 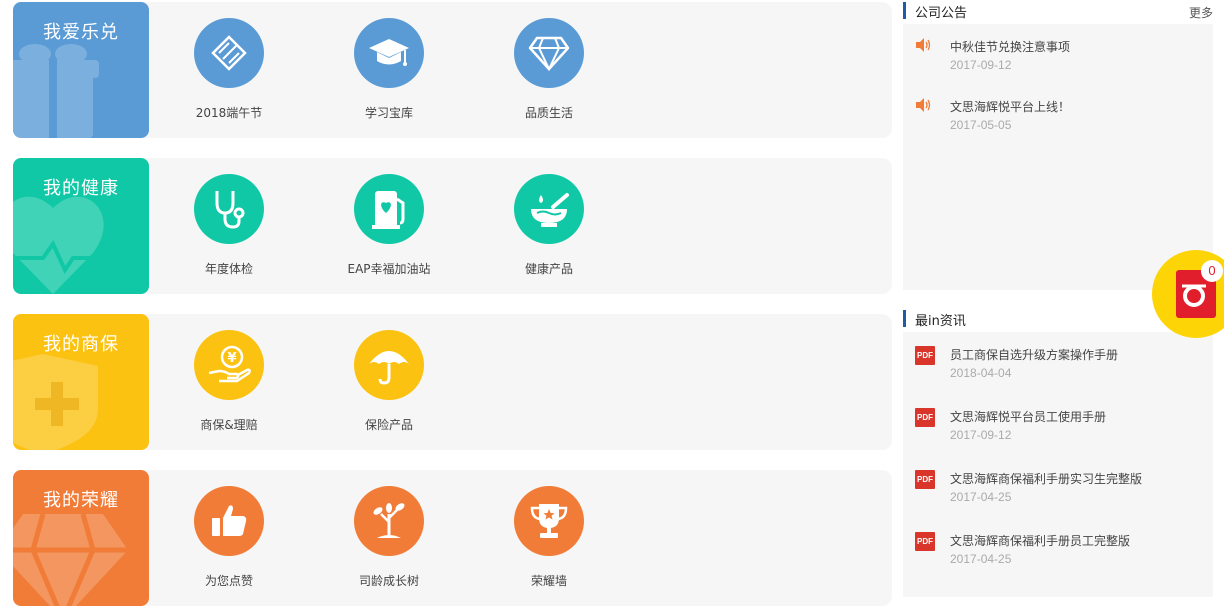 What do you see at coordinates (388, 113) in the screenshot?
I see `item-label: 学习宝库` at bounding box center [388, 113].